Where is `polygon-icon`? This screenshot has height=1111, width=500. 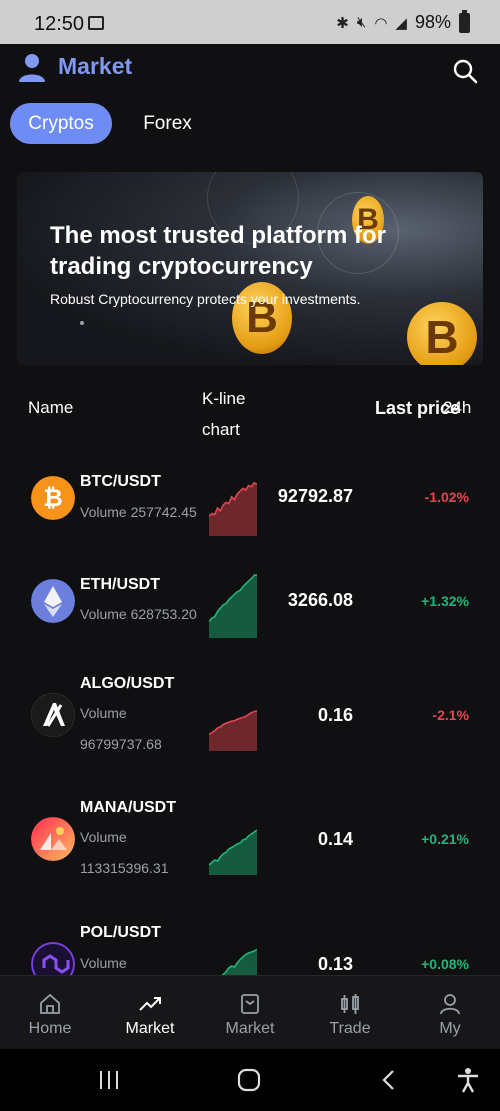 polygon-icon is located at coordinates (53, 958).